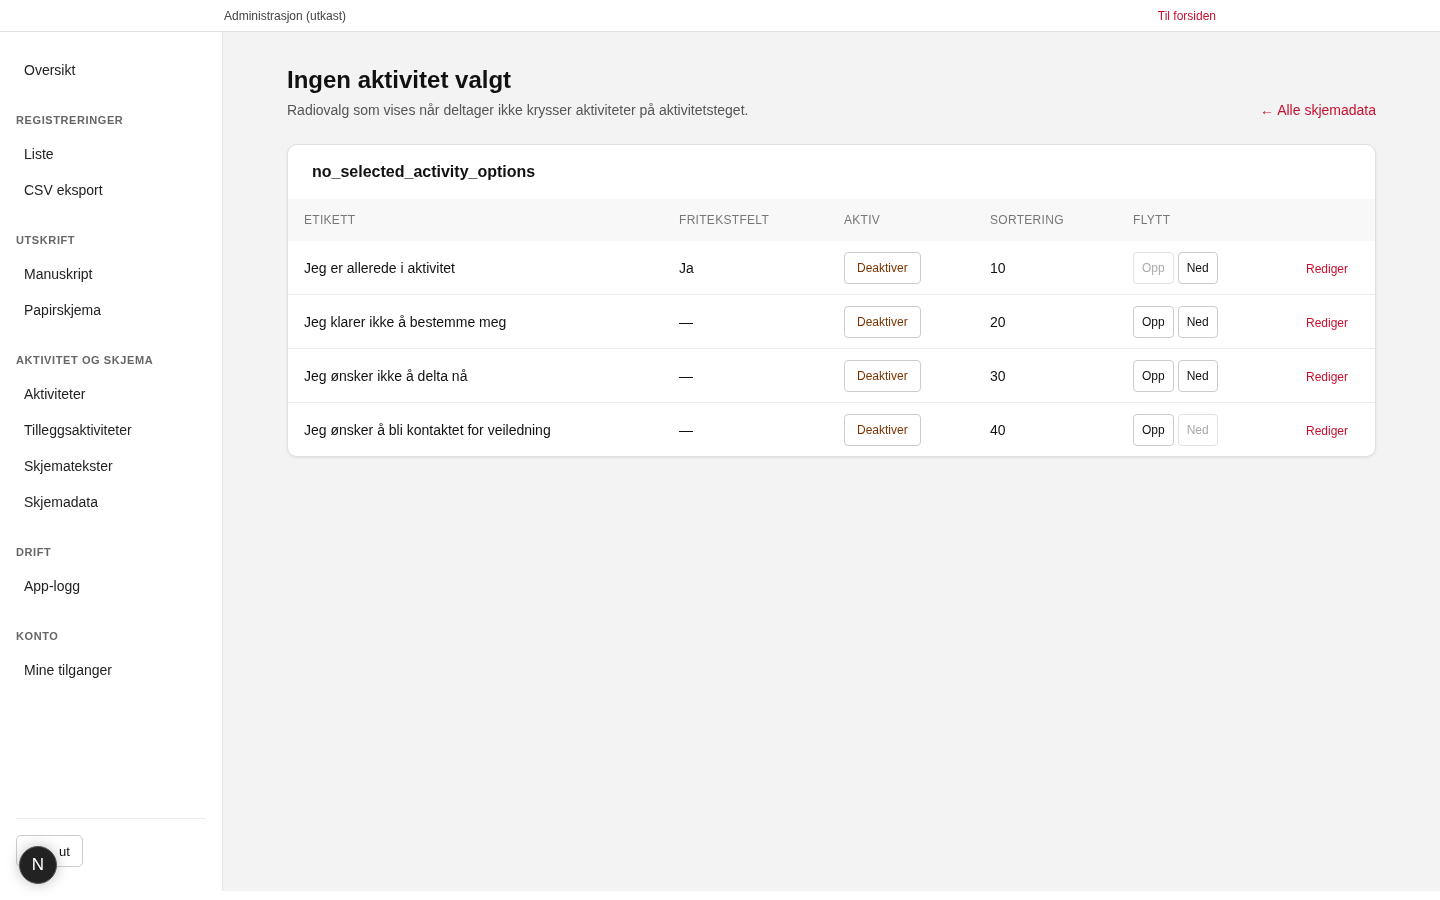 This screenshot has width=1440, height=900. I want to click on table-cell-text: 40, so click(998, 429).